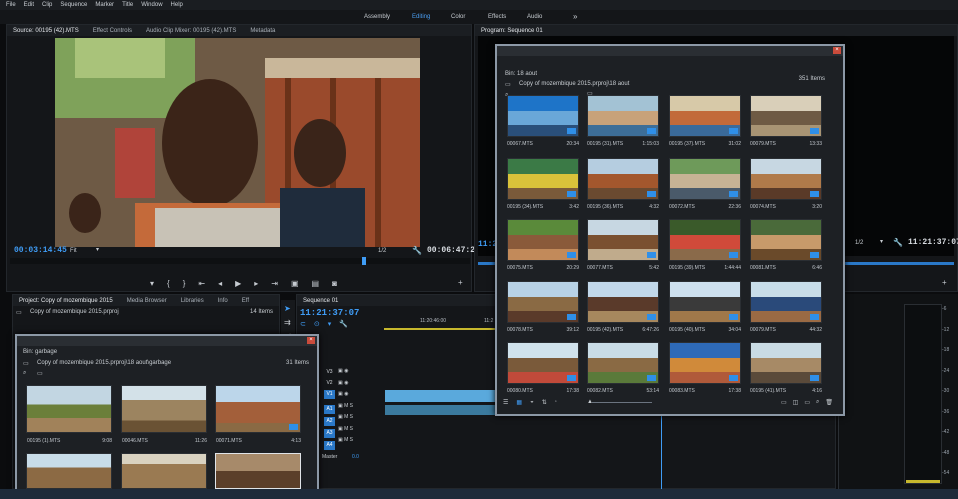 The width and height of the screenshot is (958, 499). Describe the element at coordinates (320, 301) in the screenshot. I see `tab-sequence: Sequence 01` at that location.